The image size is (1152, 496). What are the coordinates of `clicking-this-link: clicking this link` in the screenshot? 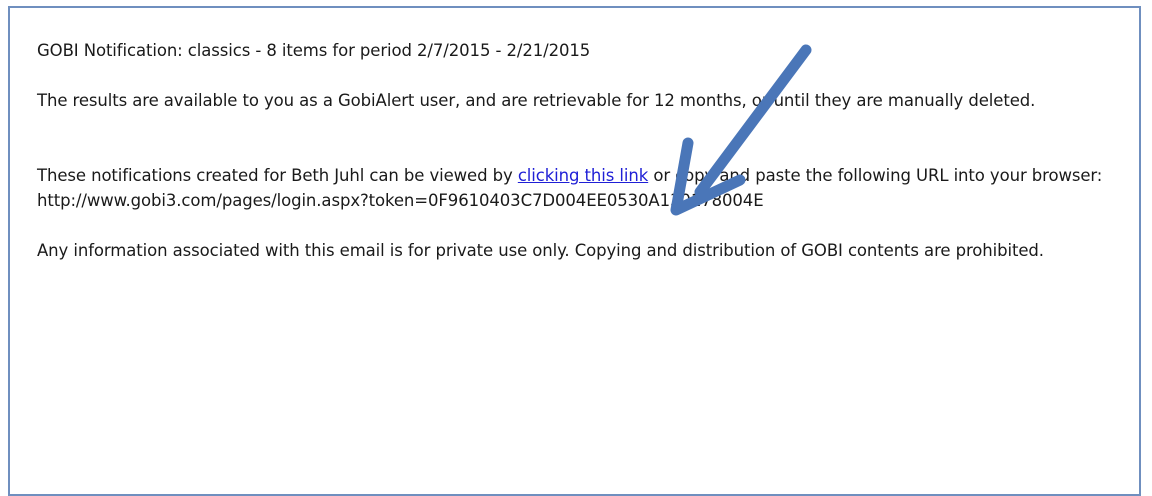 It's located at (583, 175).